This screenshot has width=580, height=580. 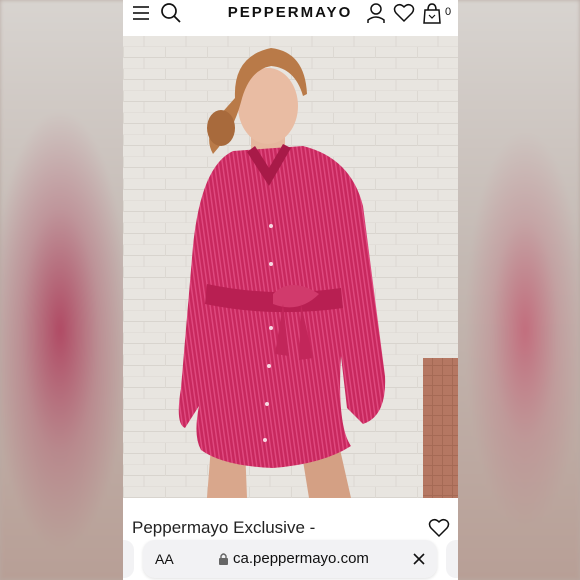 I want to click on menu-button, so click(x=141, y=13).